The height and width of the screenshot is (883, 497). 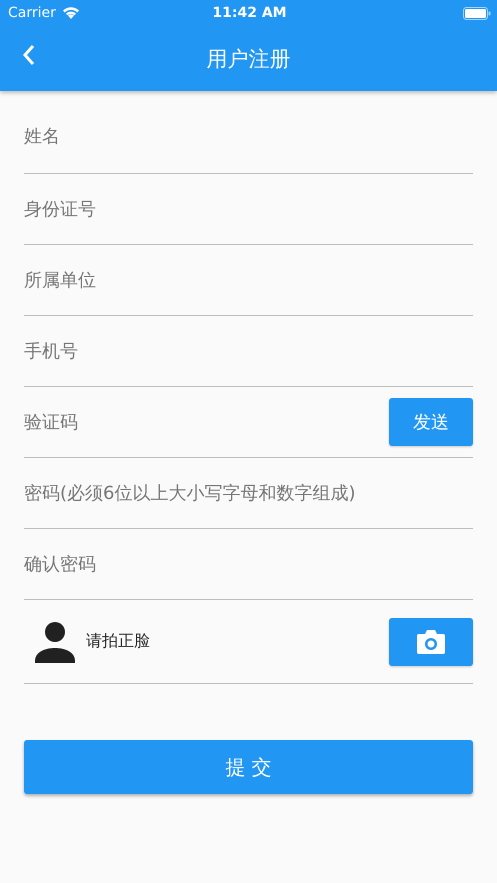 What do you see at coordinates (431, 422) in the screenshot?
I see `send-code-button: 发送` at bounding box center [431, 422].